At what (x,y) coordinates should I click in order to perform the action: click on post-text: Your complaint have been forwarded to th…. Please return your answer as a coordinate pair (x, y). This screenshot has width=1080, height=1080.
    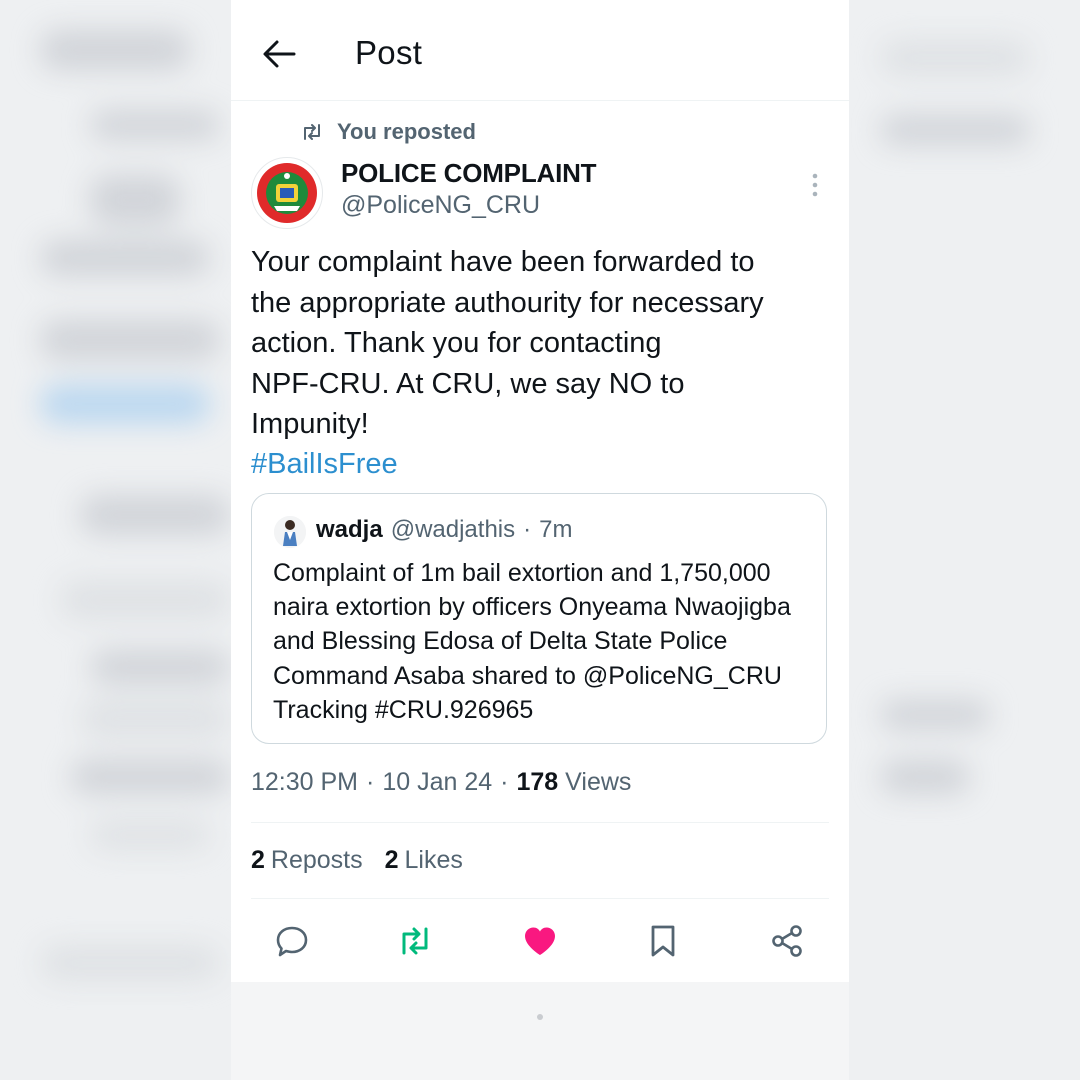
    Looking at the image, I should click on (507, 343).